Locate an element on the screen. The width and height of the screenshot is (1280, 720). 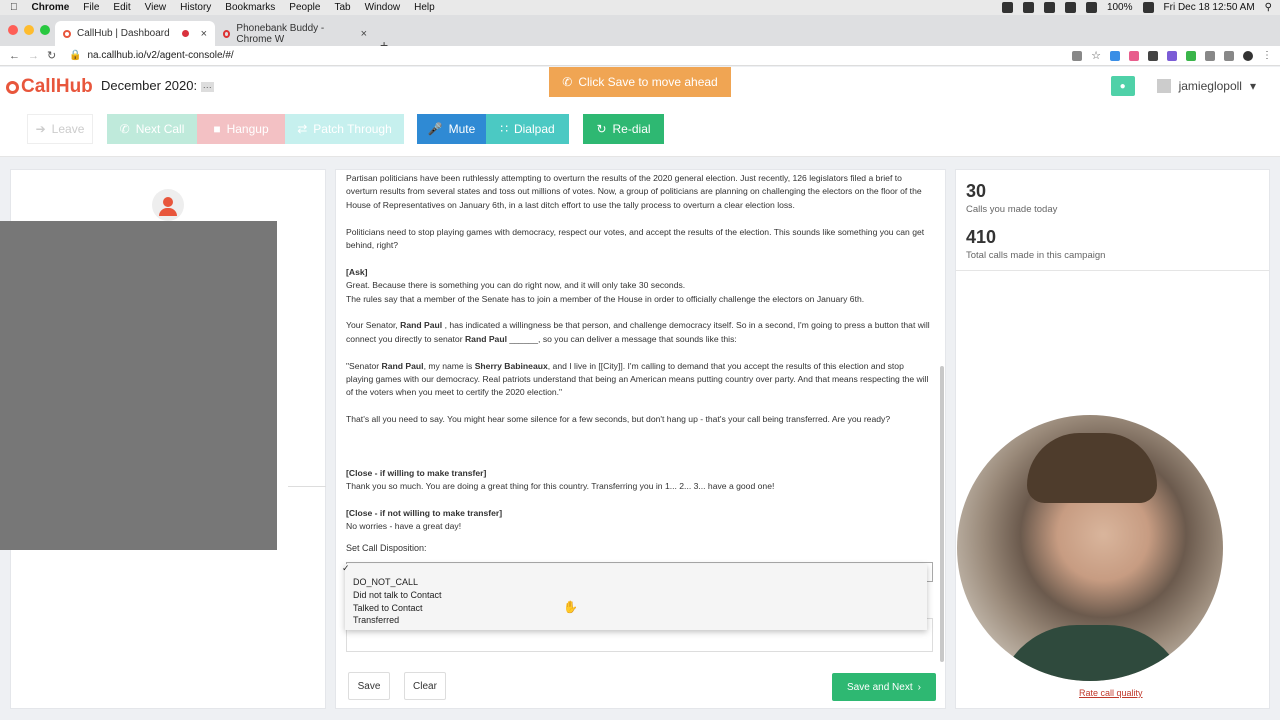
phonebank-favicon-icon is located at coordinates (227, 33).